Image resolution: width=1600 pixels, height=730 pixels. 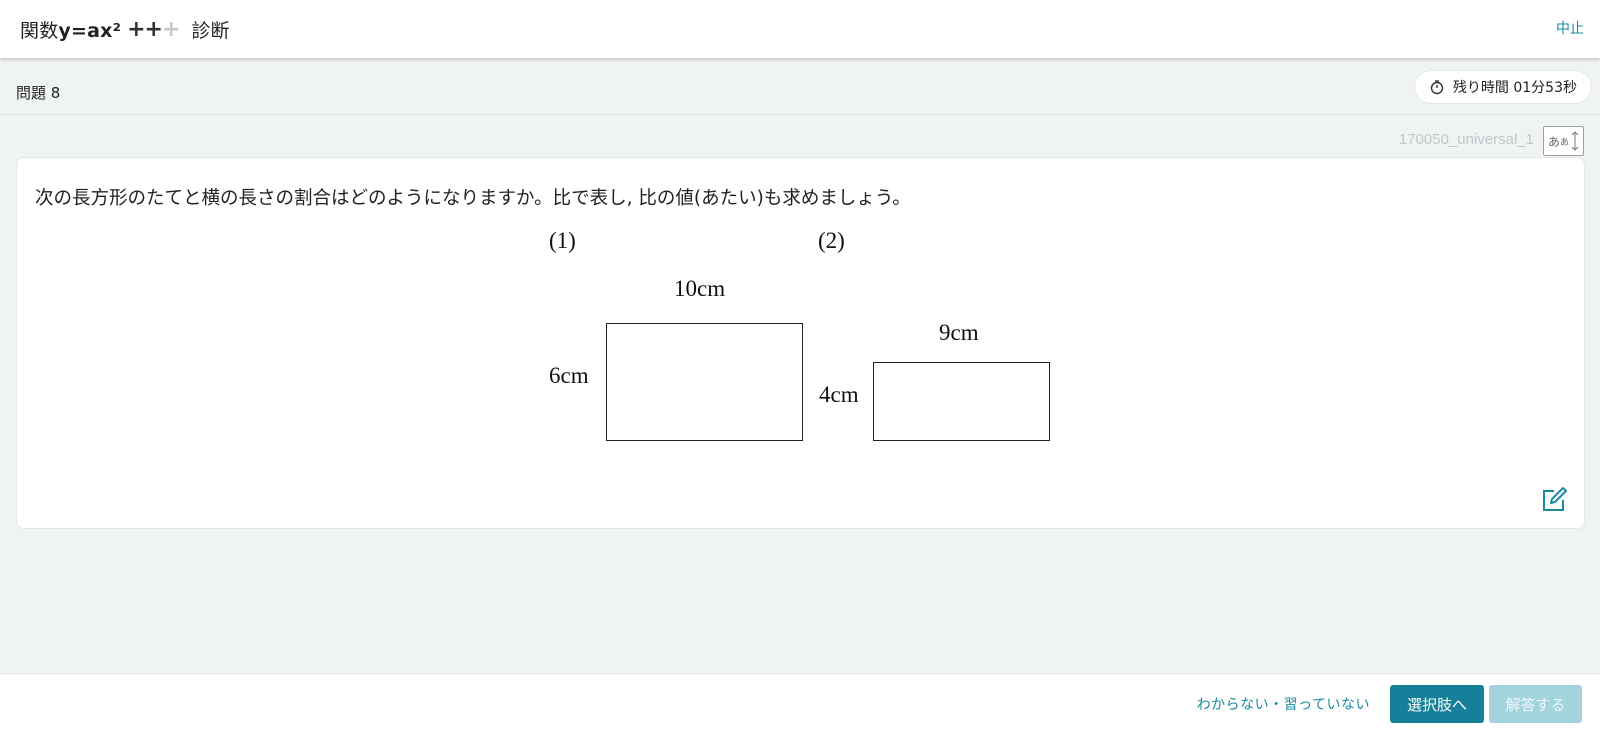 I want to click on dont-know-button: わからない・習っていない, so click(x=1283, y=704).